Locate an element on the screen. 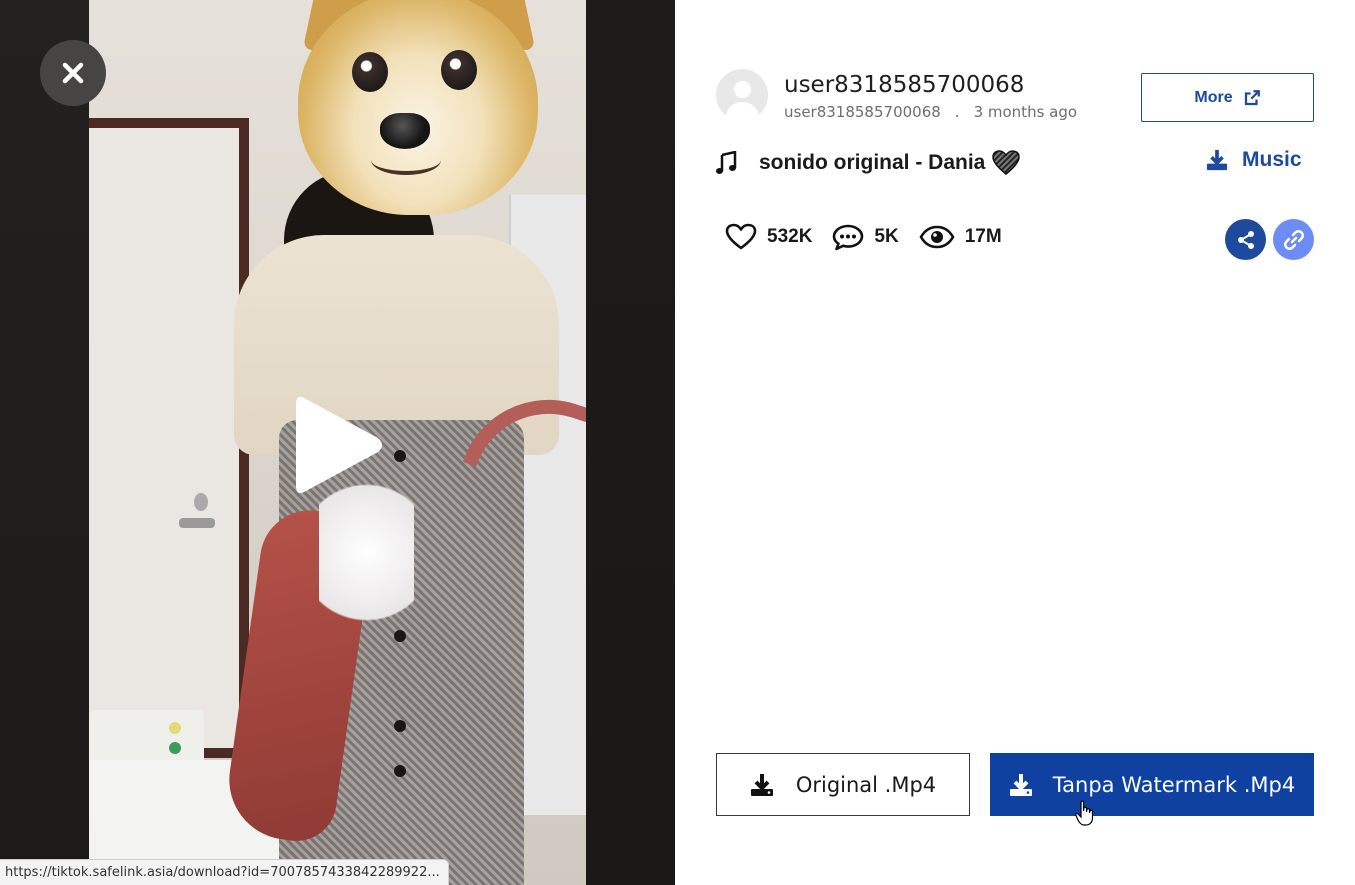  music-download-button: Music is located at coordinates (1254, 160).